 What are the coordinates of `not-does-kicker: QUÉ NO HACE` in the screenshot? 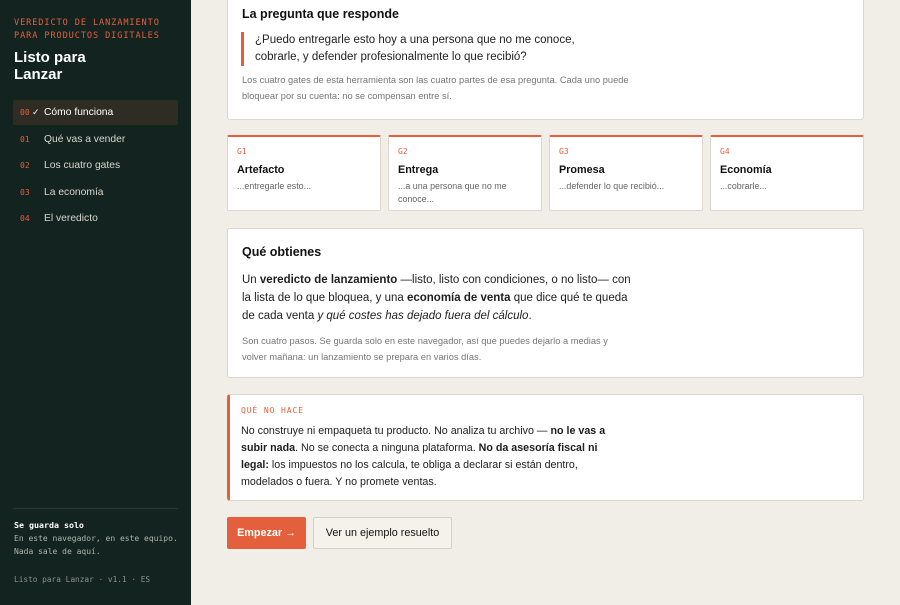 It's located at (272, 410).